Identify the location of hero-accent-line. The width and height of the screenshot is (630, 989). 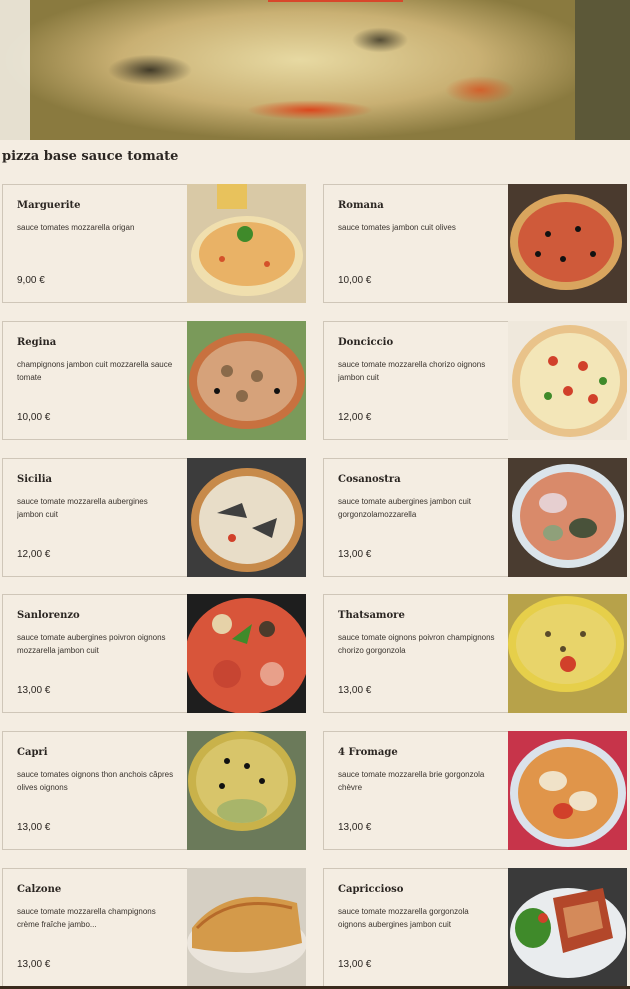
(335, 1).